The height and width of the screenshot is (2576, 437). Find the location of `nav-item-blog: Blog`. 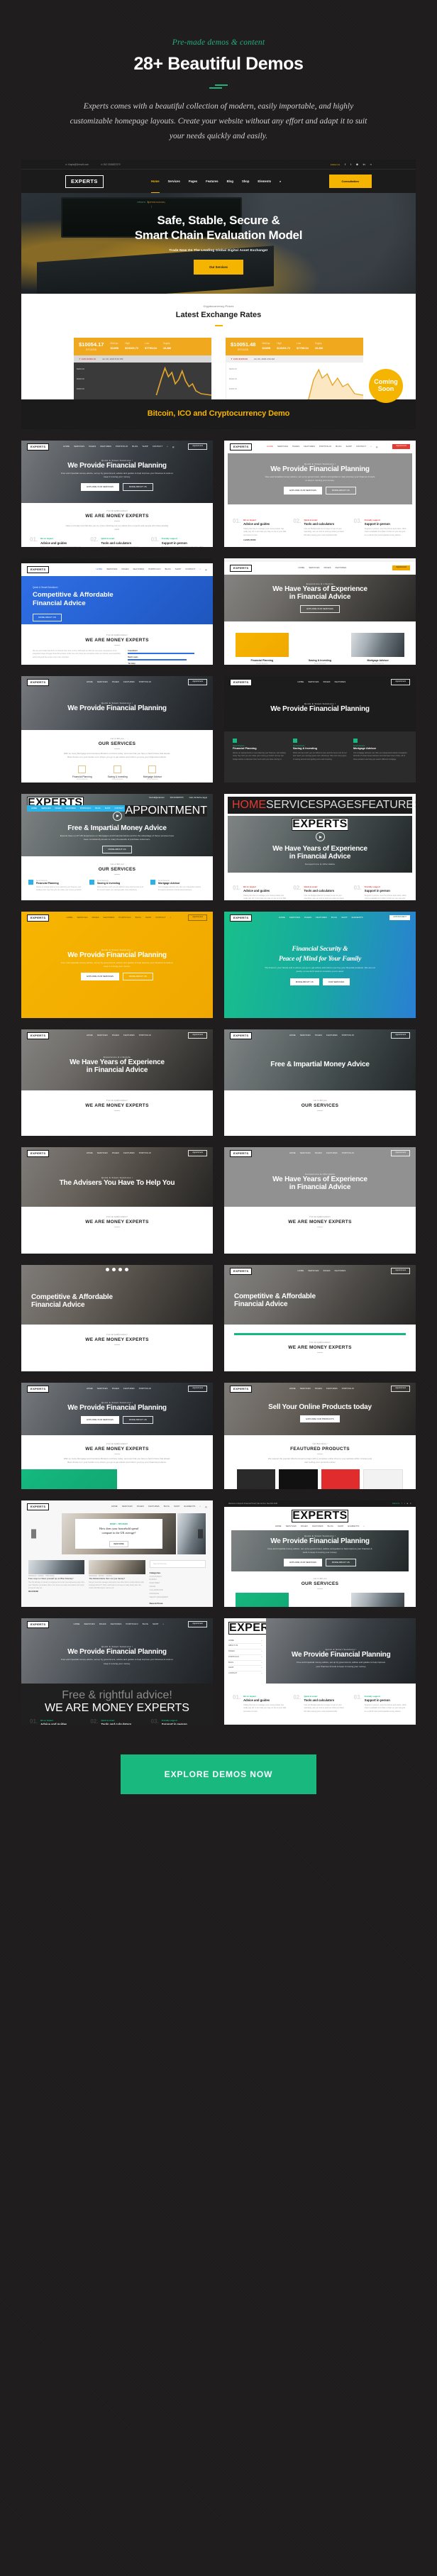

nav-item-blog: Blog is located at coordinates (230, 181).